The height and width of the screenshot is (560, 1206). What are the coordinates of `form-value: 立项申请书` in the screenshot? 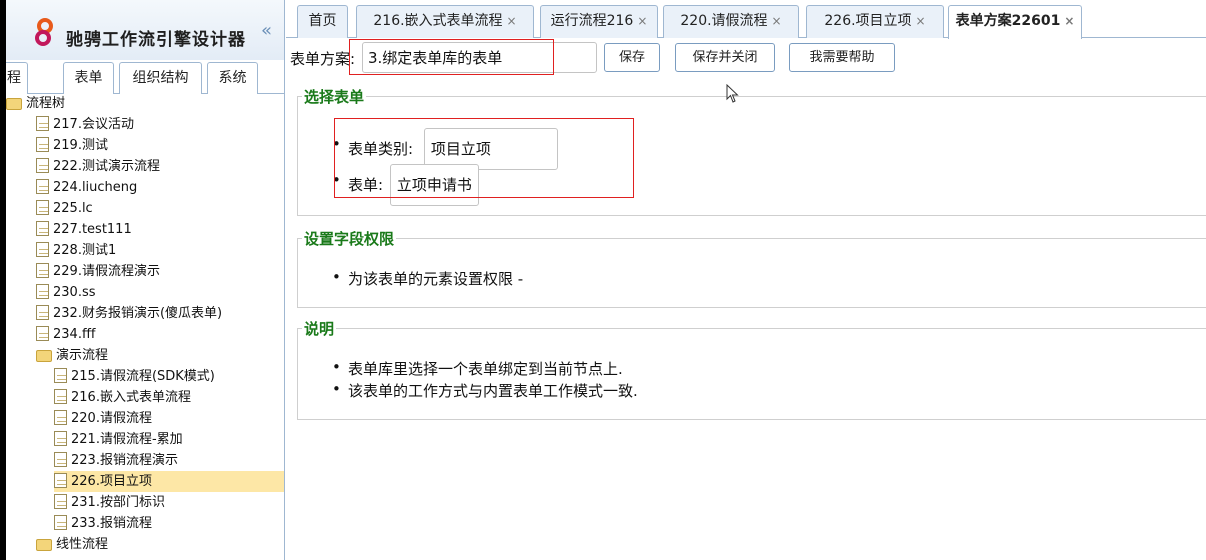 It's located at (434, 185).